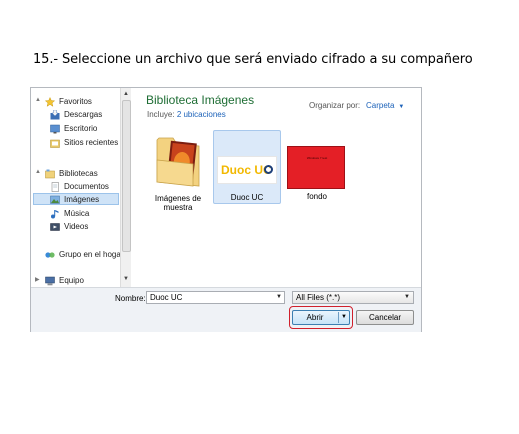 Image resolution: width=519 pixels, height=434 pixels. I want to click on library-includes: Incluye: 2 ubicaciones, so click(186, 114).